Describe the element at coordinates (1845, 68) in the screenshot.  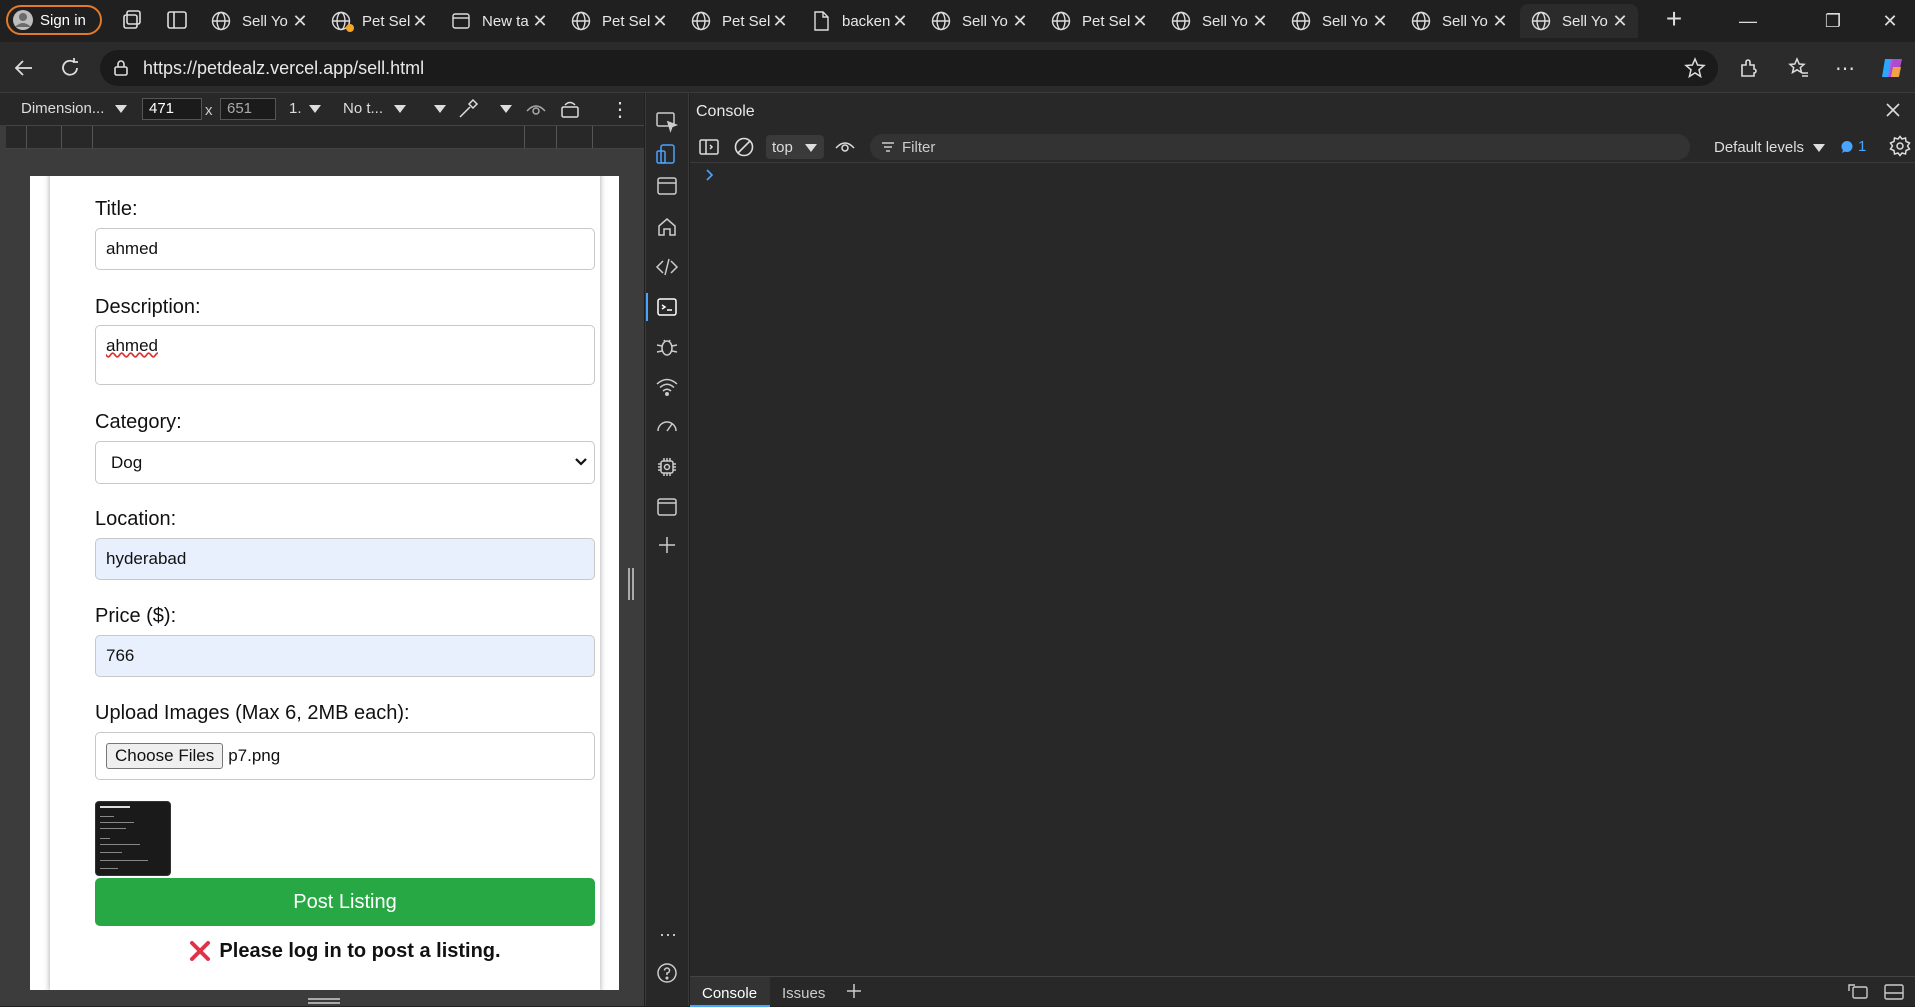
I see `more-options-icon: ⋯` at that location.